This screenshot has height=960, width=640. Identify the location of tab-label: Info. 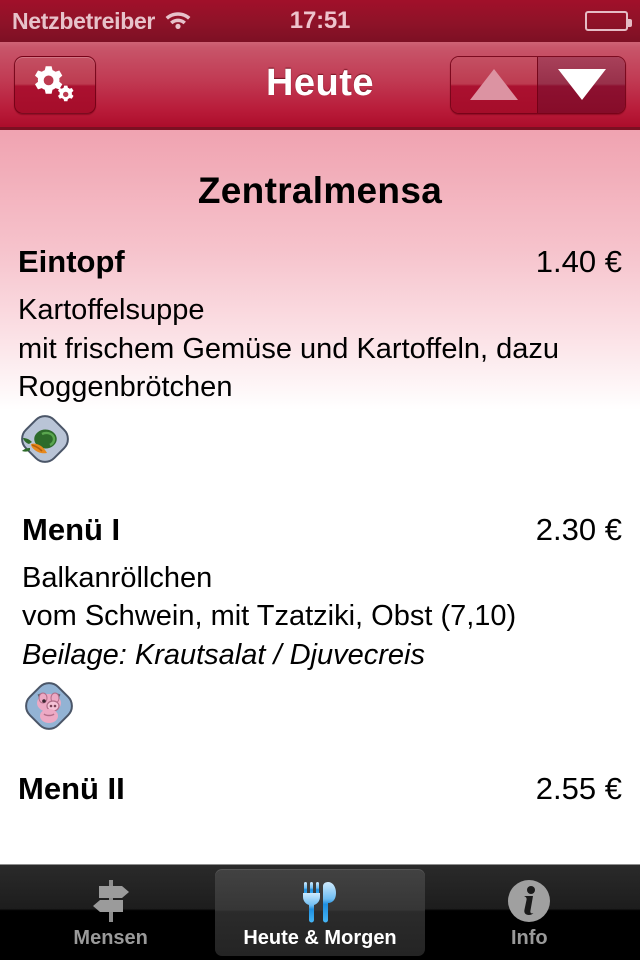
(529, 938).